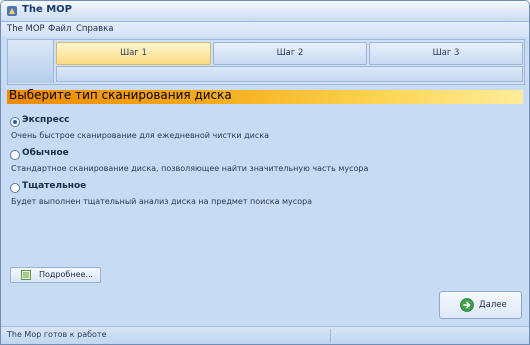 This screenshot has height=345, width=530. I want to click on status-divider, so click(330, 336).